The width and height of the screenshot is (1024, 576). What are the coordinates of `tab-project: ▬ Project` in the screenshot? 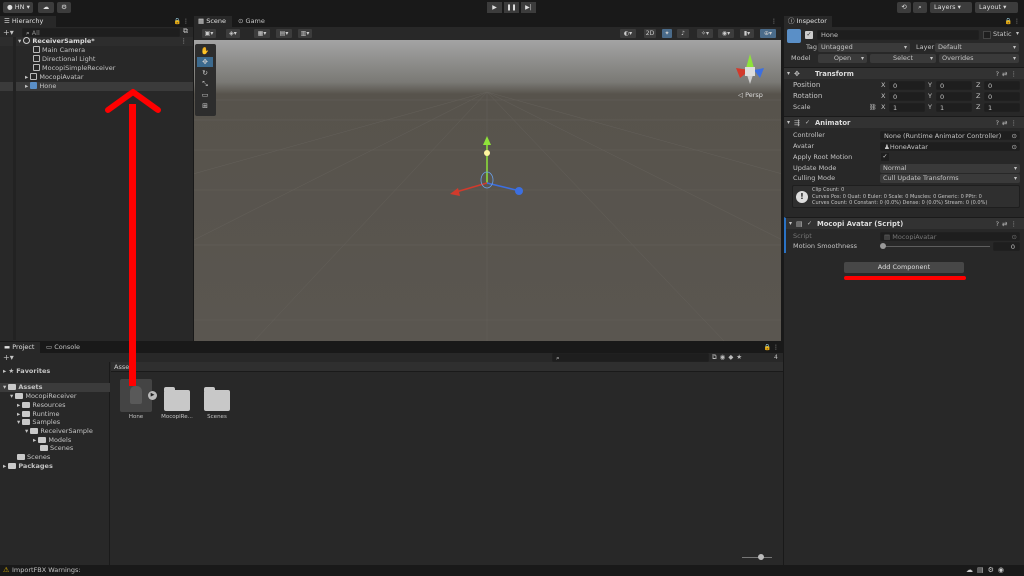 It's located at (20, 347).